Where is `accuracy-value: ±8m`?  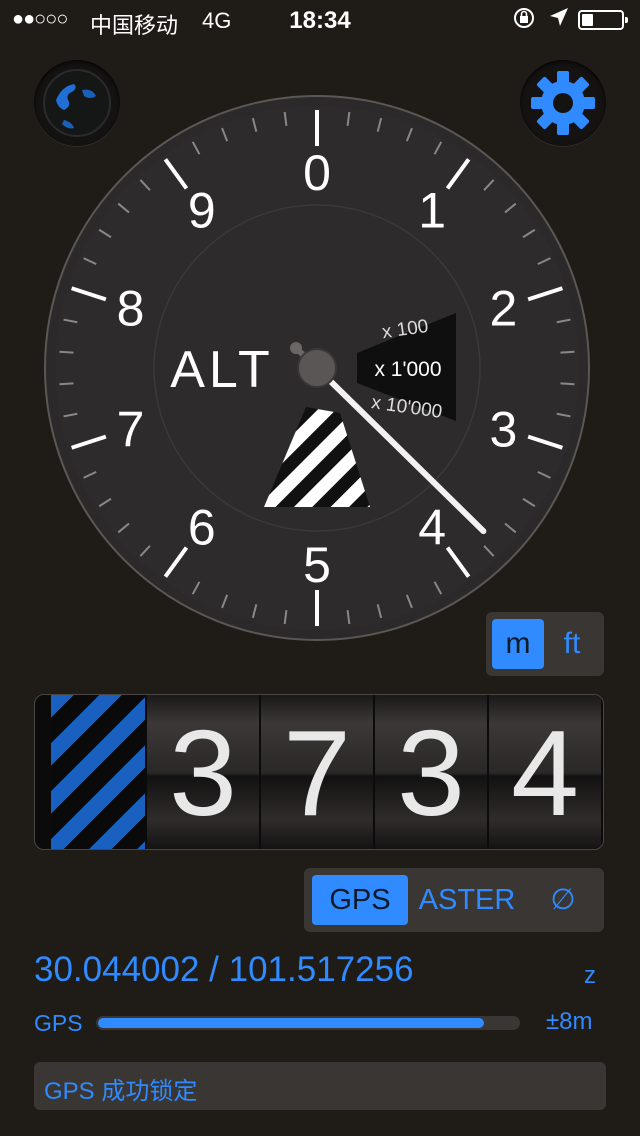
accuracy-value: ±8m is located at coordinates (569, 1021).